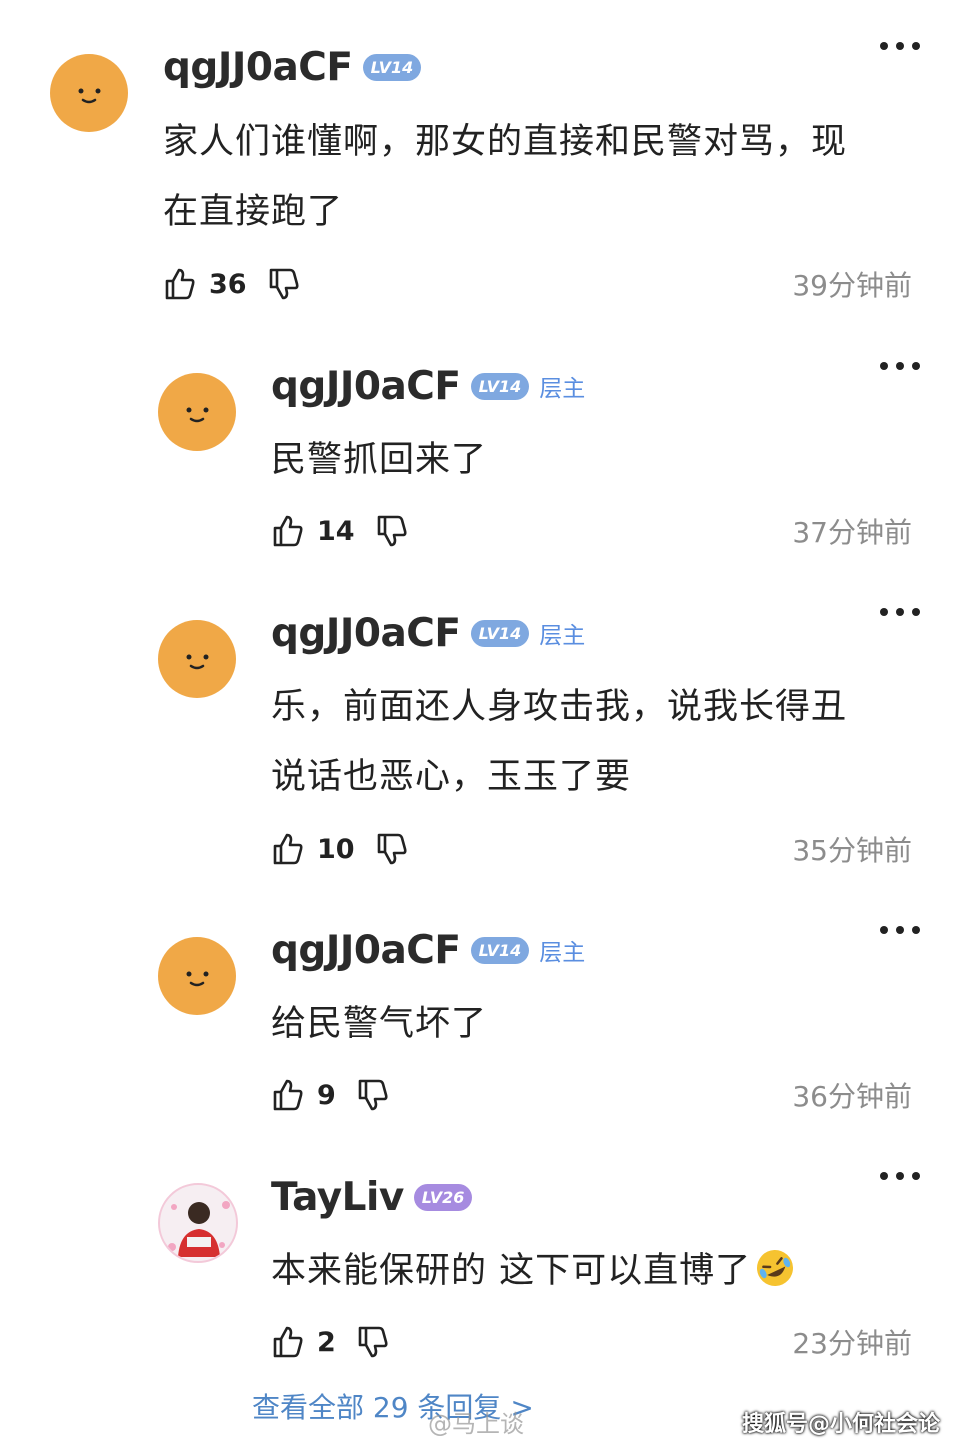 This screenshot has width=960, height=1444. I want to click on action-bar: 36, so click(232, 284).